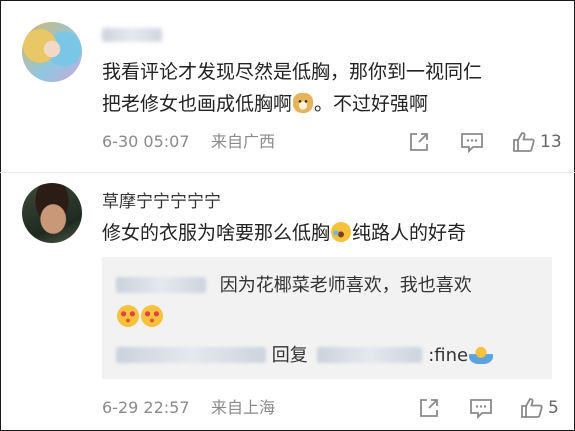 This screenshot has height=431, width=575. What do you see at coordinates (140, 317) in the screenshot?
I see `reply-item-1-emojis` at bounding box center [140, 317].